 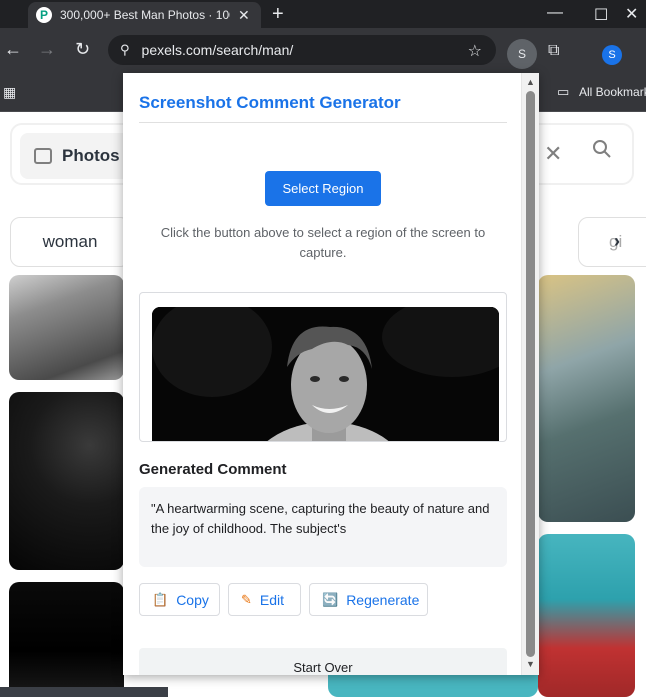 I want to click on scroll-thumb, so click(x=530, y=374).